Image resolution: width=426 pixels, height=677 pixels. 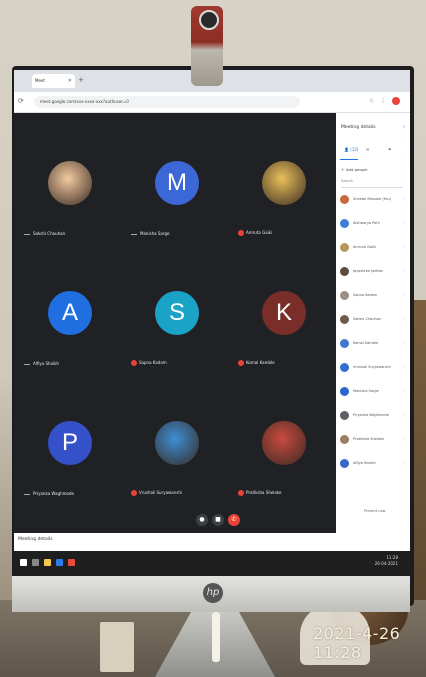 I want to click on participant-tile: S Sapna Kadam, so click(x=177, y=311).